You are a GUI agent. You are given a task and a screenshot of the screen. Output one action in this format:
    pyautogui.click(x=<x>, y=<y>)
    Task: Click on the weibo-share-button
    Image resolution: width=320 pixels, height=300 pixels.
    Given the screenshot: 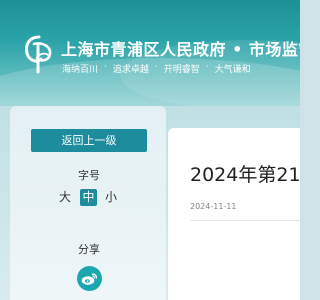 What is the action you would take?
    pyautogui.click(x=89, y=278)
    